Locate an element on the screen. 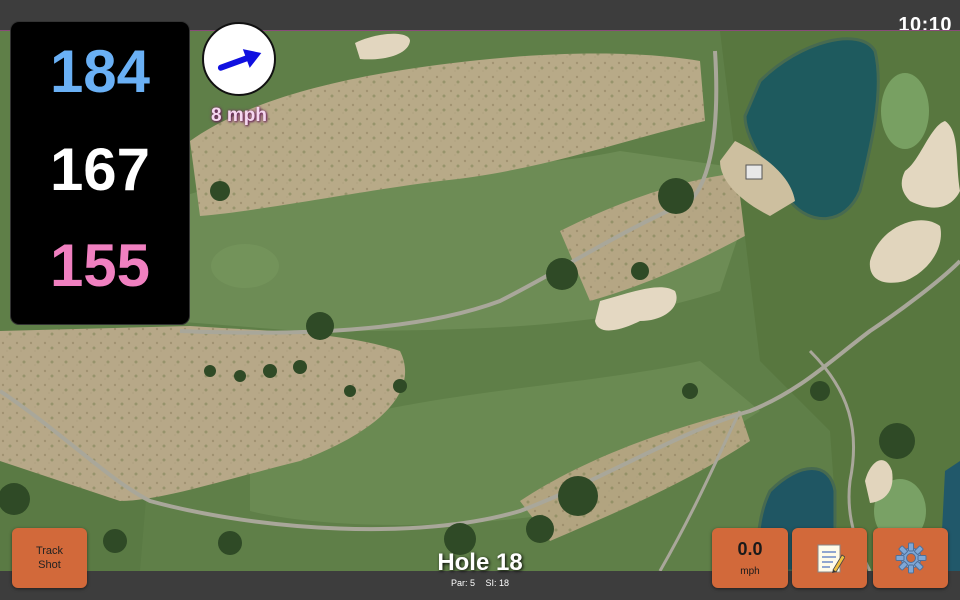 This screenshot has height=600, width=960. hole-info: Par: 5 SI: 18 is located at coordinates (480, 583).